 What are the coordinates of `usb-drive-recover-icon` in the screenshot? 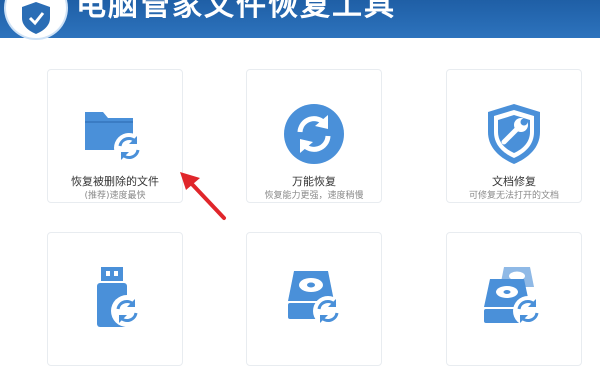 It's located at (115, 297).